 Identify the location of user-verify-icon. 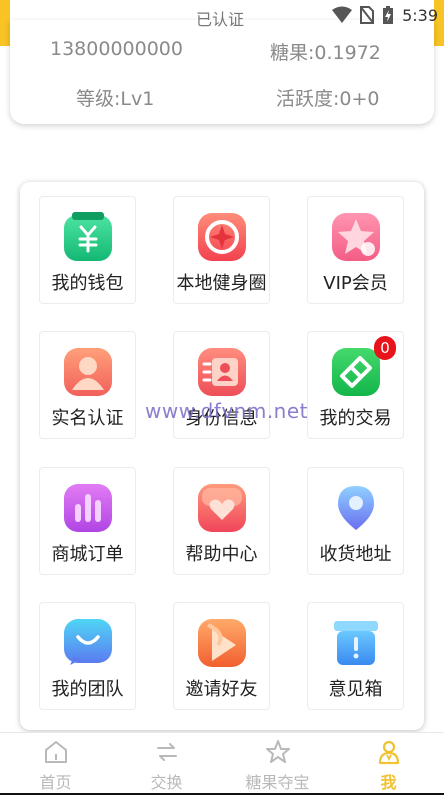
(88, 372).